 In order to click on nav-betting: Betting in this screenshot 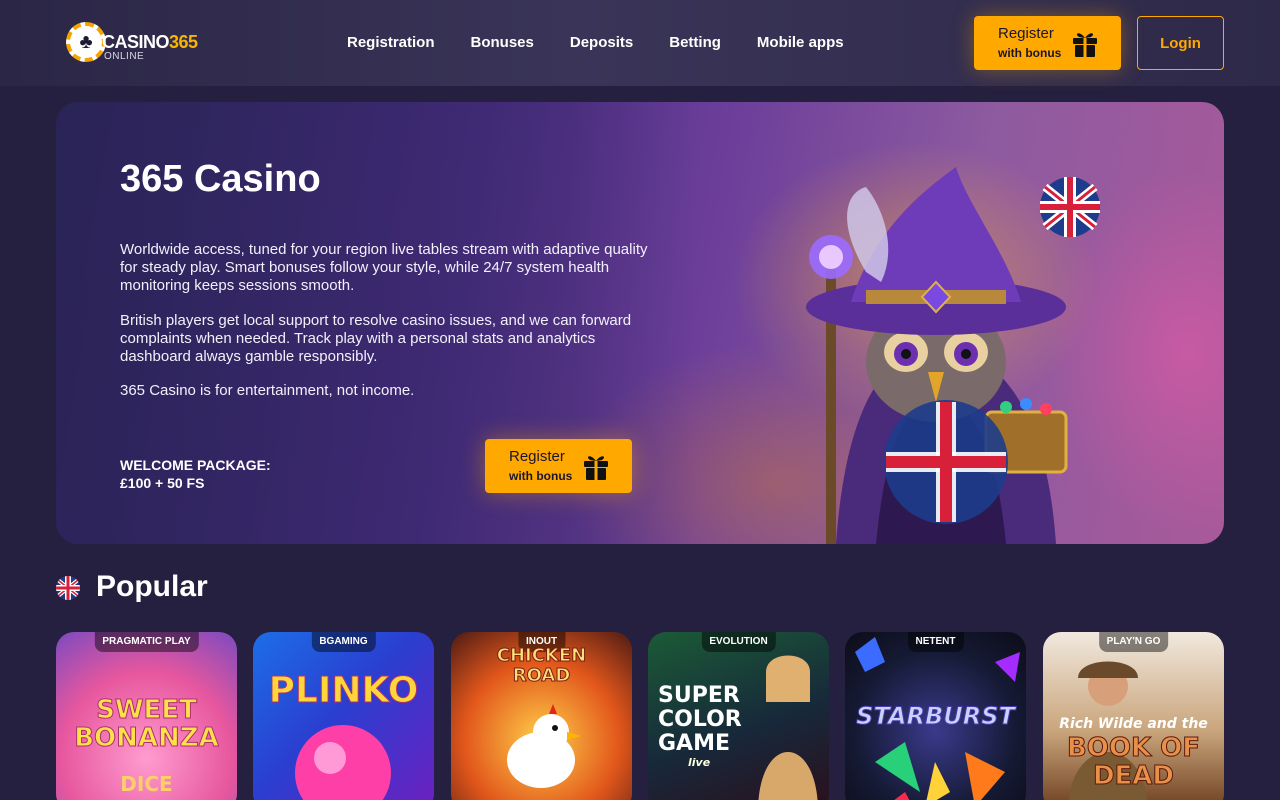, I will do `click(695, 42)`.